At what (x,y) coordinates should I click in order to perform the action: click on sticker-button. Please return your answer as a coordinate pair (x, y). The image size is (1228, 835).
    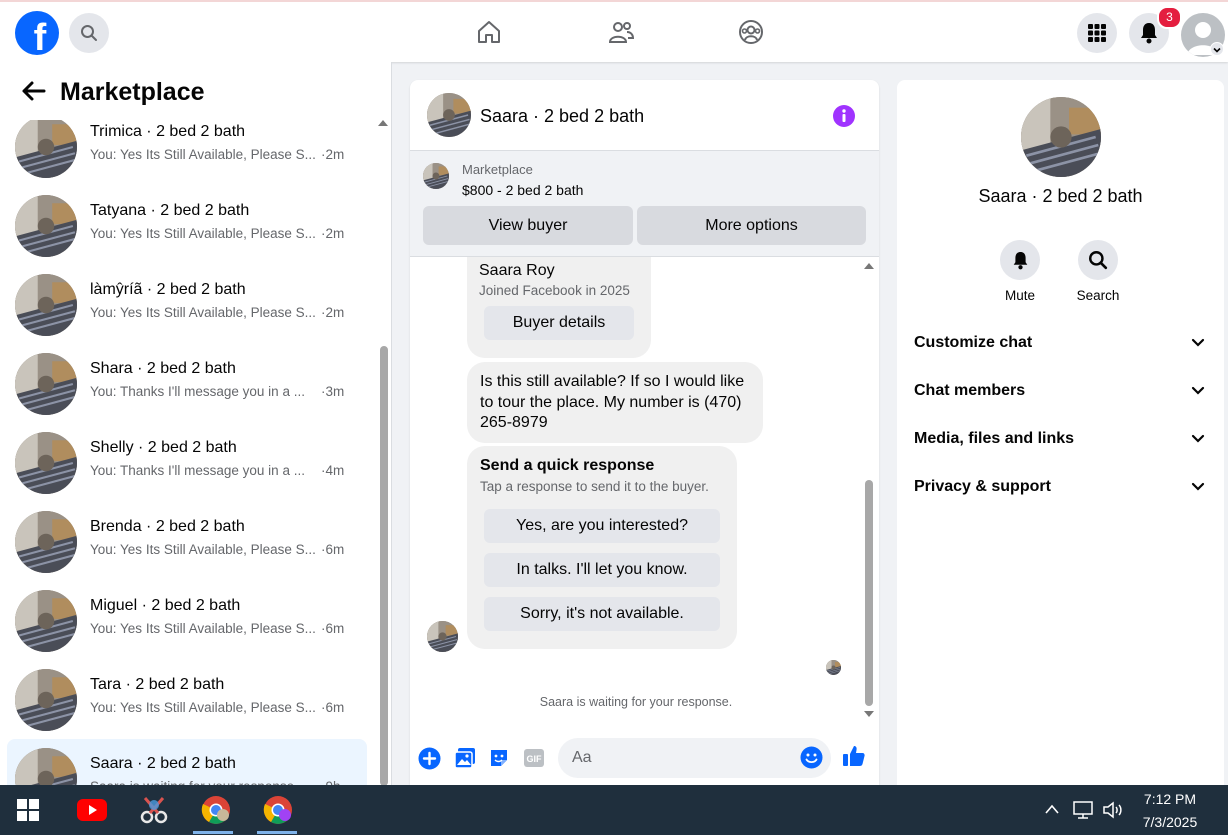
    Looking at the image, I should click on (499, 758).